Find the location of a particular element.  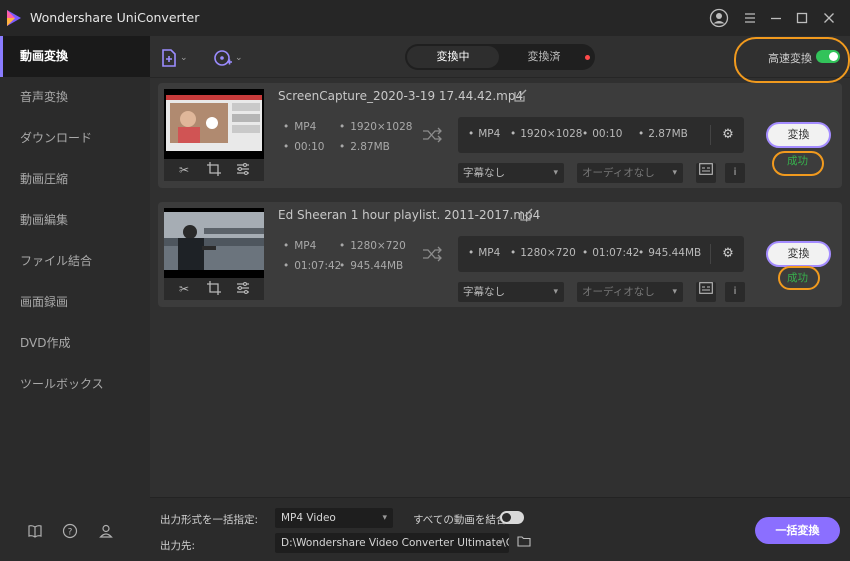

sidebar-item-label: 動画編集 is located at coordinates (44, 220).